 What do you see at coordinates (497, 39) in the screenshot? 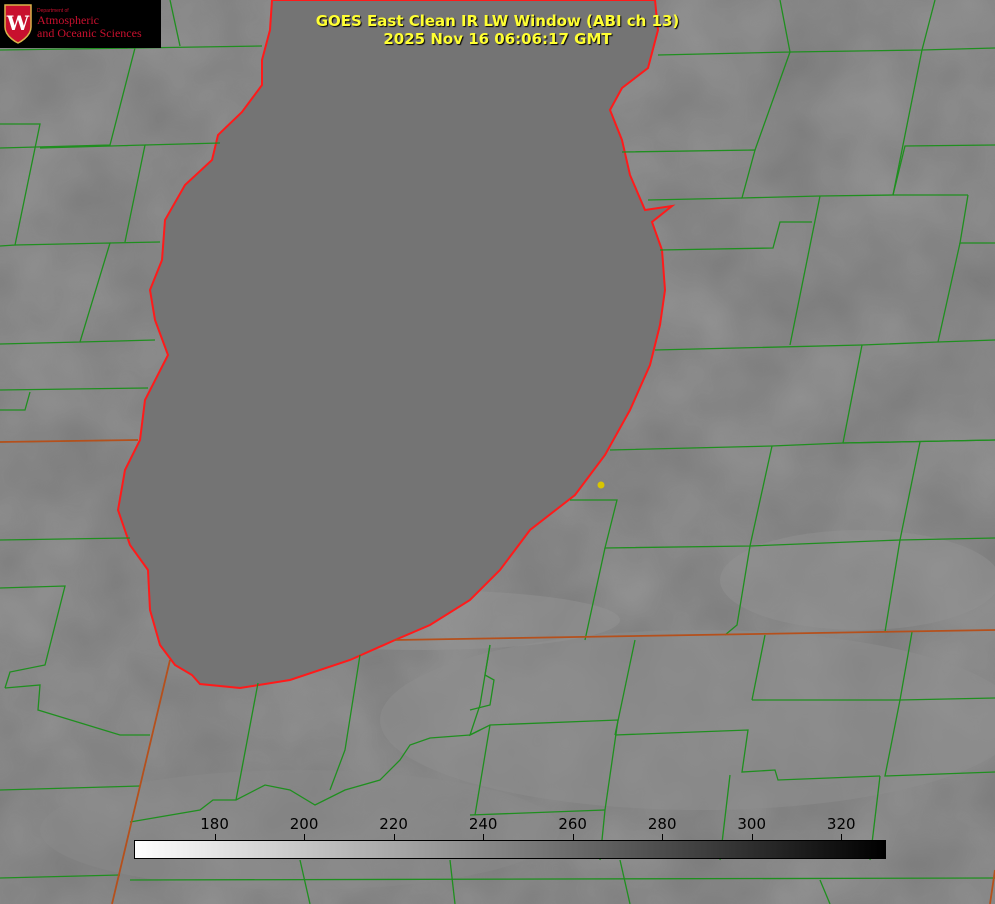
I see `image-timestamp: 2025 Nov 16 06:06:17 GMT` at bounding box center [497, 39].